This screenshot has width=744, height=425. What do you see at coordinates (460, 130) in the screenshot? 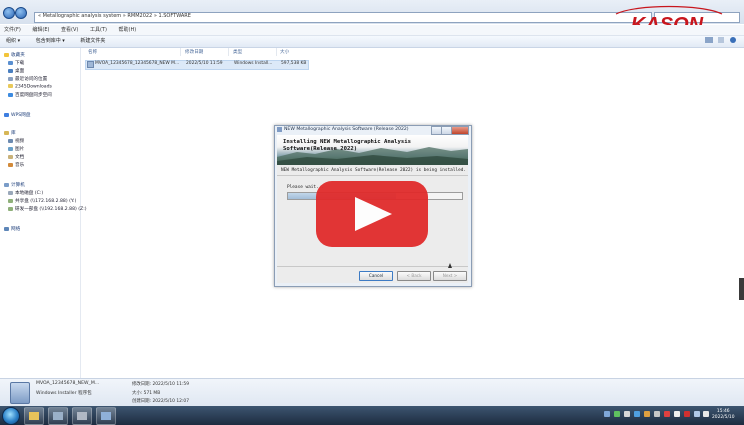
I see `close-button` at bounding box center [460, 130].